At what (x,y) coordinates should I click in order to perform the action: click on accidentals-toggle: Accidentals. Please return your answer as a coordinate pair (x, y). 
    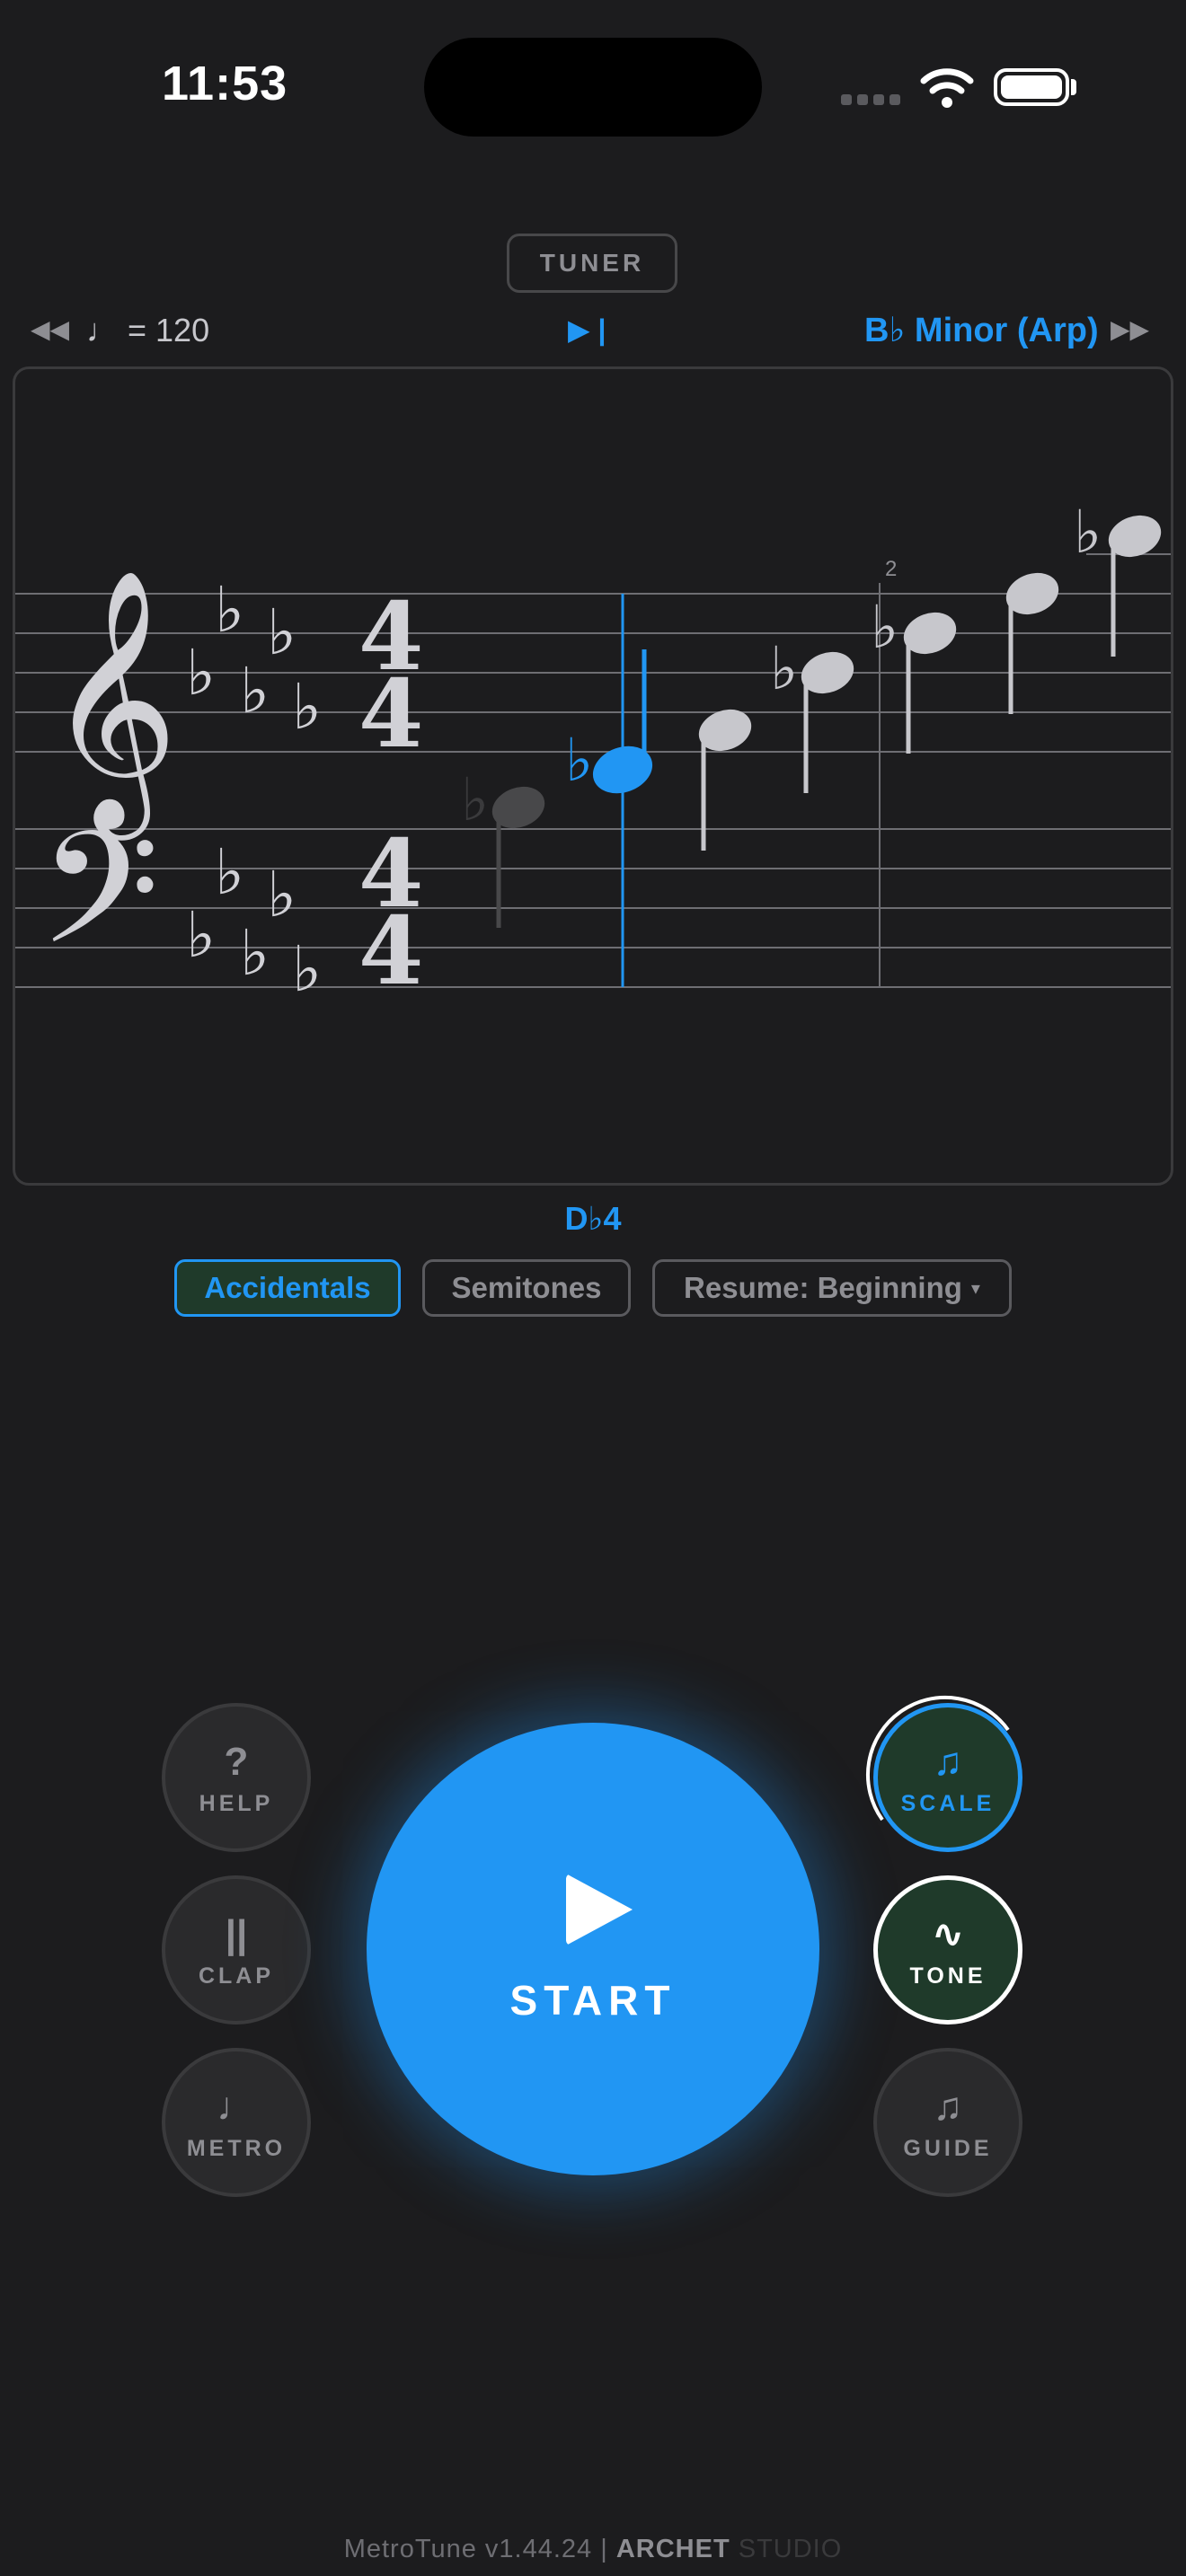
    Looking at the image, I should click on (287, 1288).